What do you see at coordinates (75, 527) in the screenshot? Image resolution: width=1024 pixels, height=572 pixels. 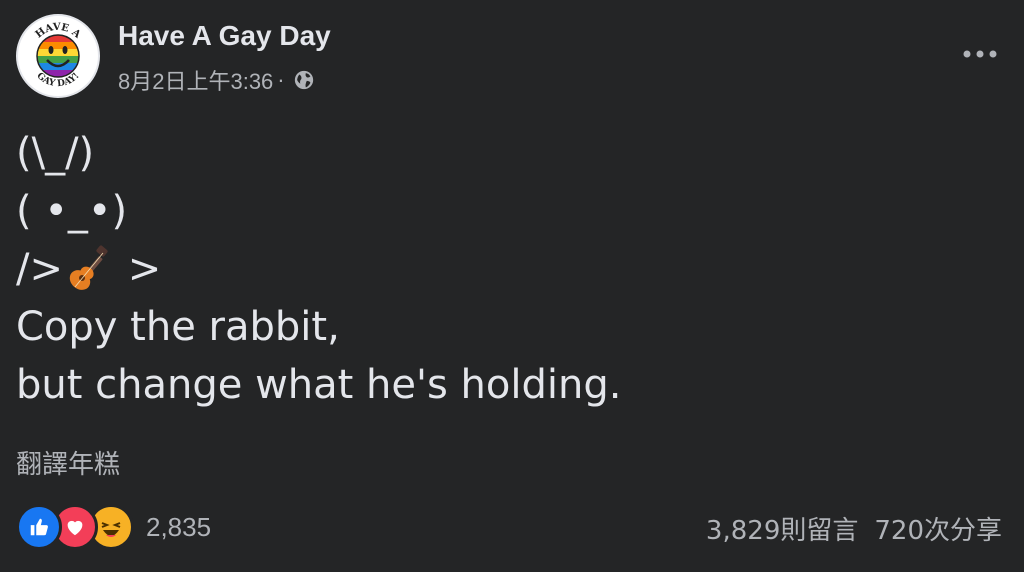 I see `reaction-icons` at bounding box center [75, 527].